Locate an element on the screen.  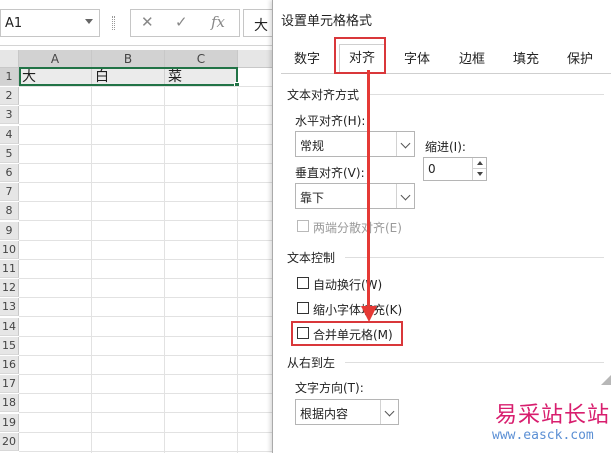
spin-down-button is located at coordinates (479, 174).